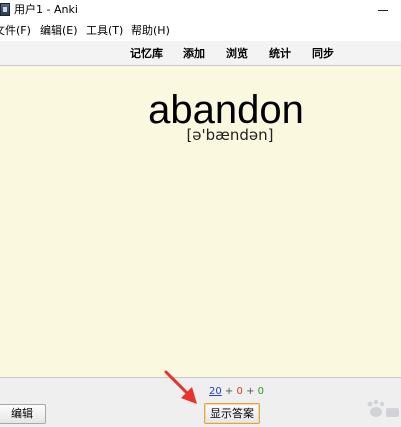 This screenshot has height=427, width=401. What do you see at coordinates (383, 408) in the screenshot?
I see `watermark-logo` at bounding box center [383, 408].